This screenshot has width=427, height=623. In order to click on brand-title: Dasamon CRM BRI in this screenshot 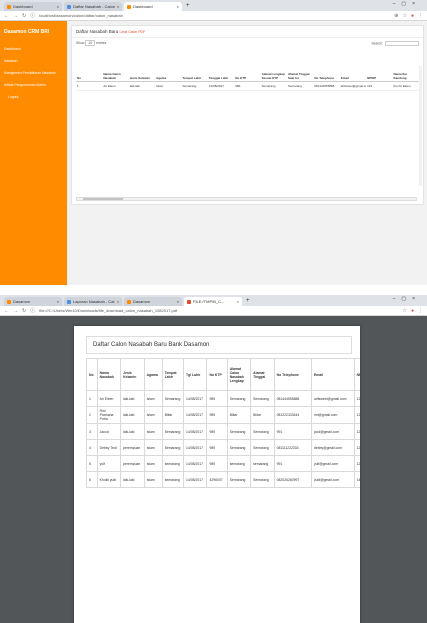, I will do `click(27, 32)`.